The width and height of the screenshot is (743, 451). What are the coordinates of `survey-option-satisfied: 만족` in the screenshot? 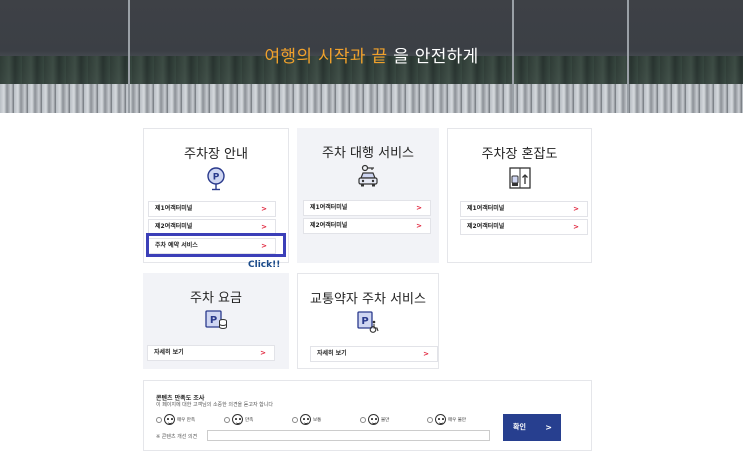 It's located at (238, 419).